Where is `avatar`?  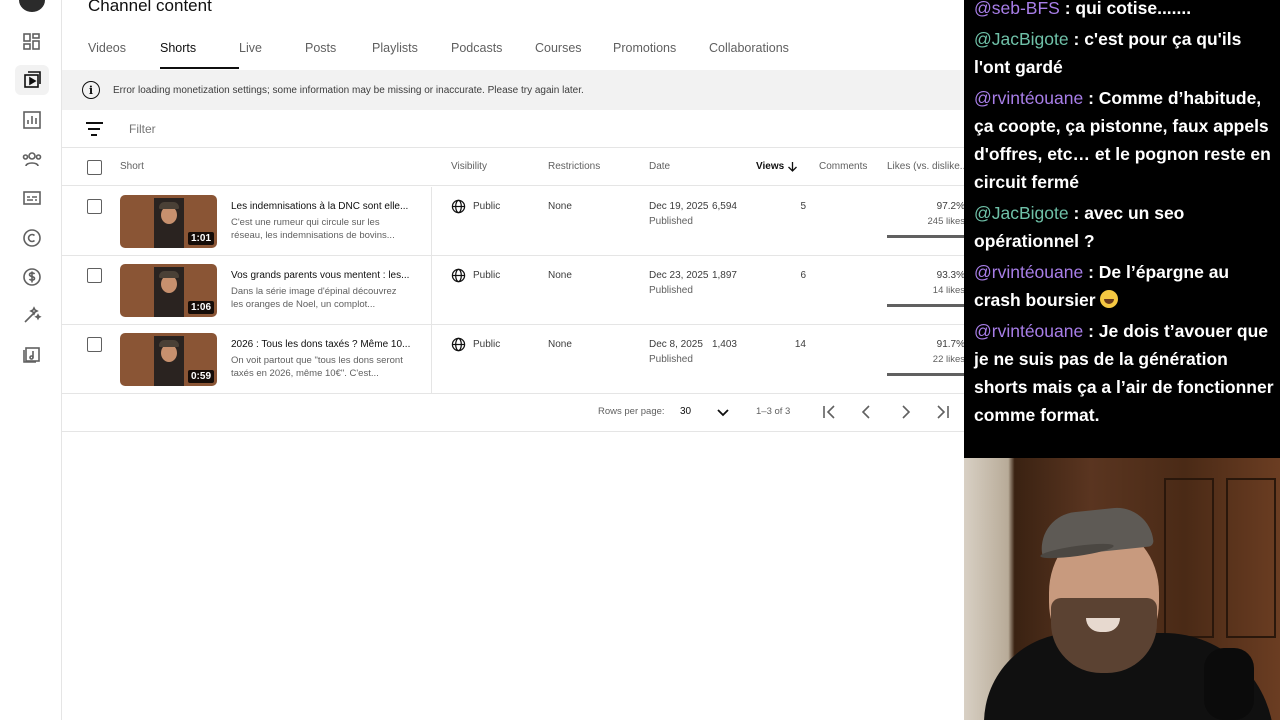 avatar is located at coordinates (32, 6).